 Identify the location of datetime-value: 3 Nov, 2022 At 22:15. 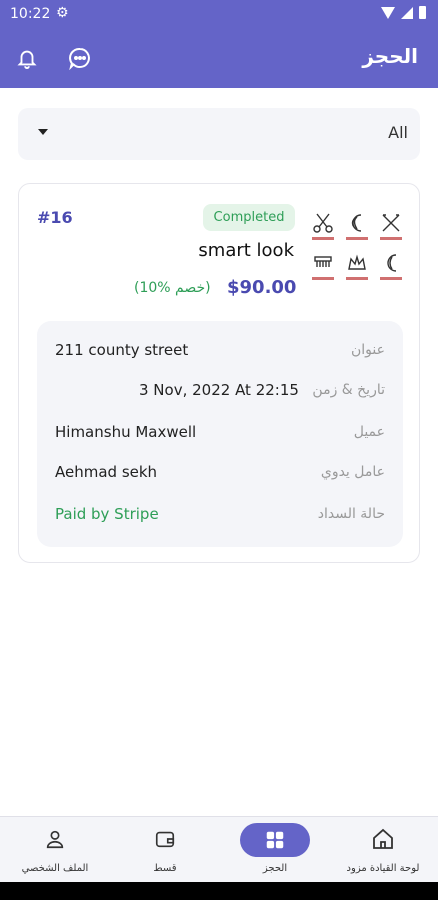
(219, 390).